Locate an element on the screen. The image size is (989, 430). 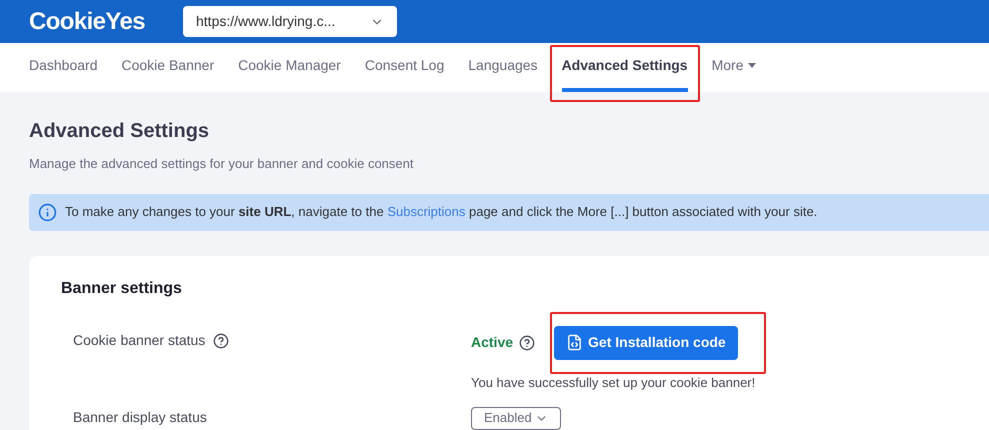
get-installation-code-button: Get Installation code is located at coordinates (646, 343).